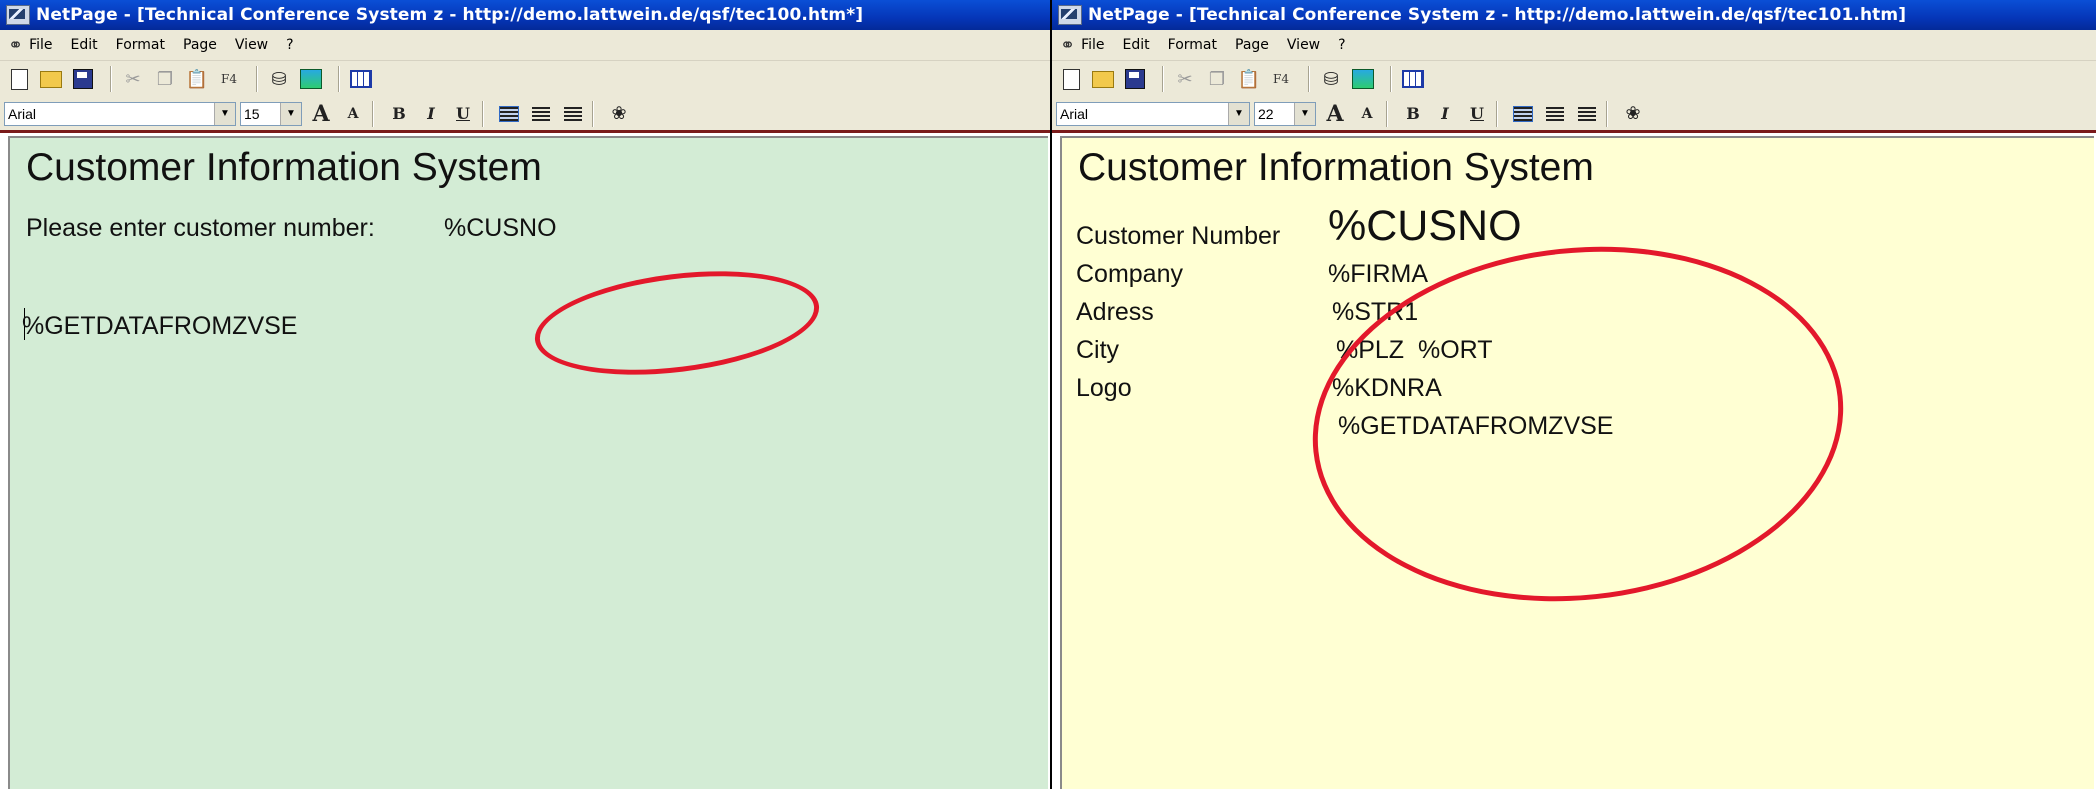 The width and height of the screenshot is (2096, 789). What do you see at coordinates (1115, 312) in the screenshot?
I see `field-label-adress: Adress` at bounding box center [1115, 312].